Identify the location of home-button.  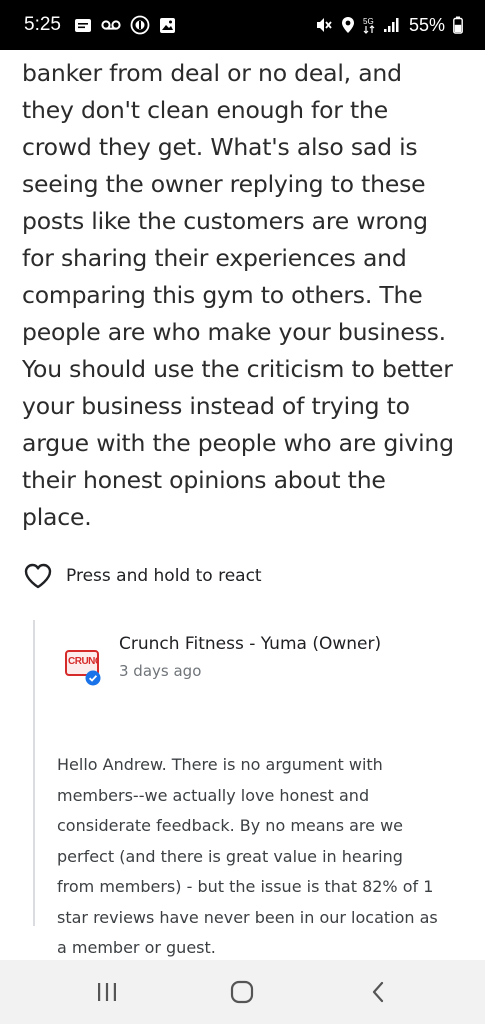
(242, 992).